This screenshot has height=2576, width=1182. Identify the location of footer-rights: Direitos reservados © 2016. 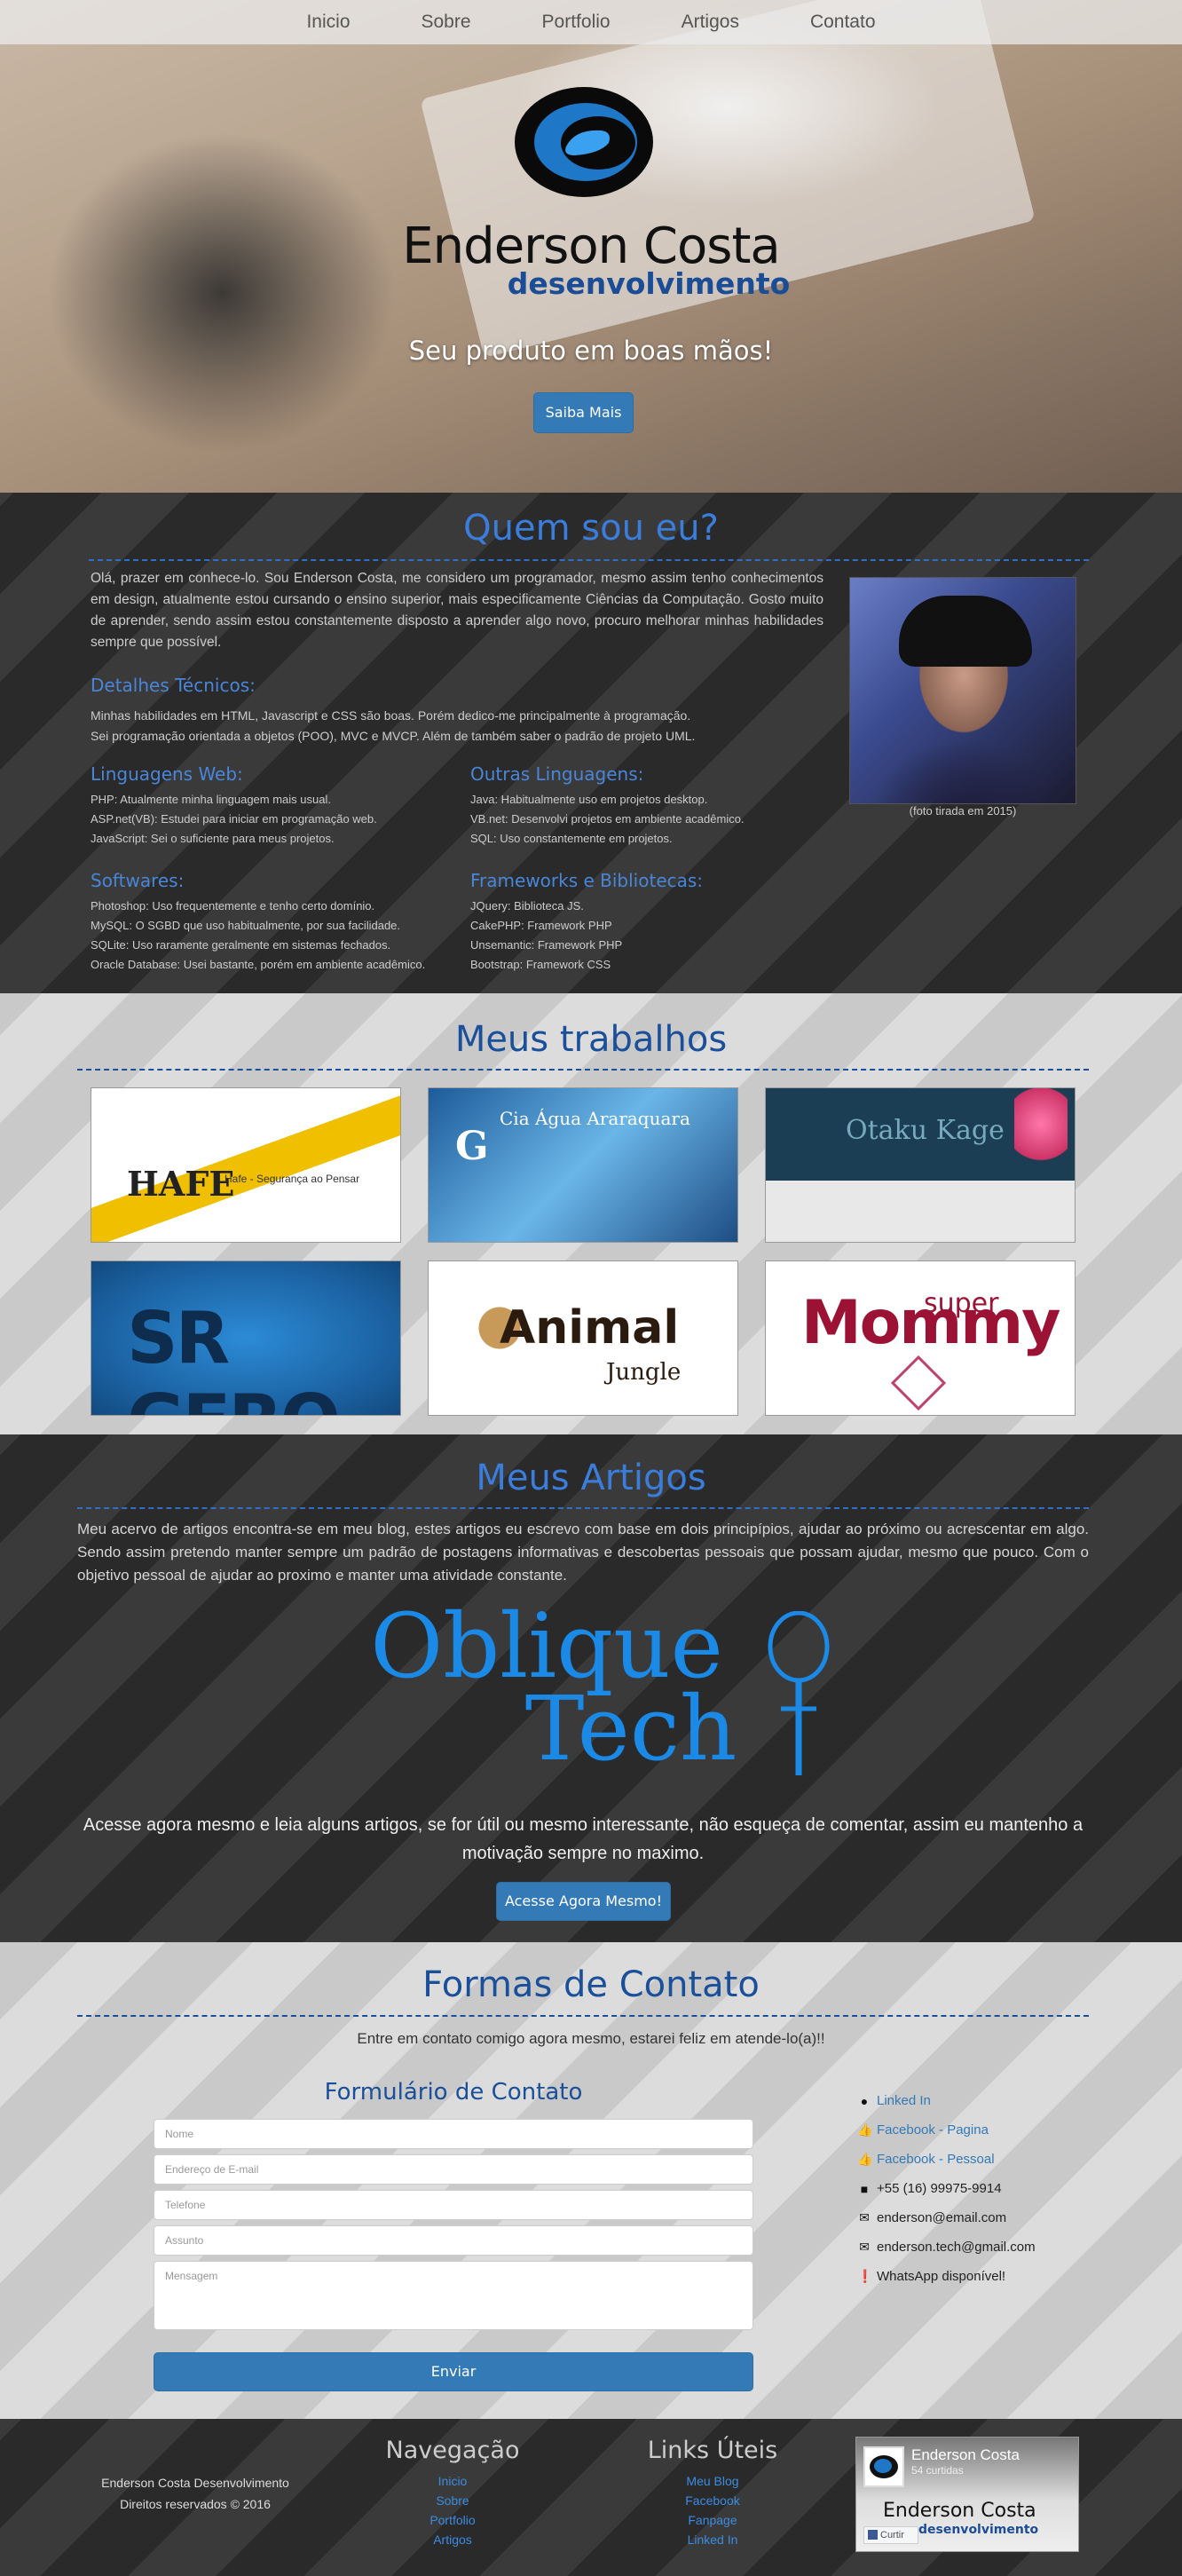
(196, 2504).